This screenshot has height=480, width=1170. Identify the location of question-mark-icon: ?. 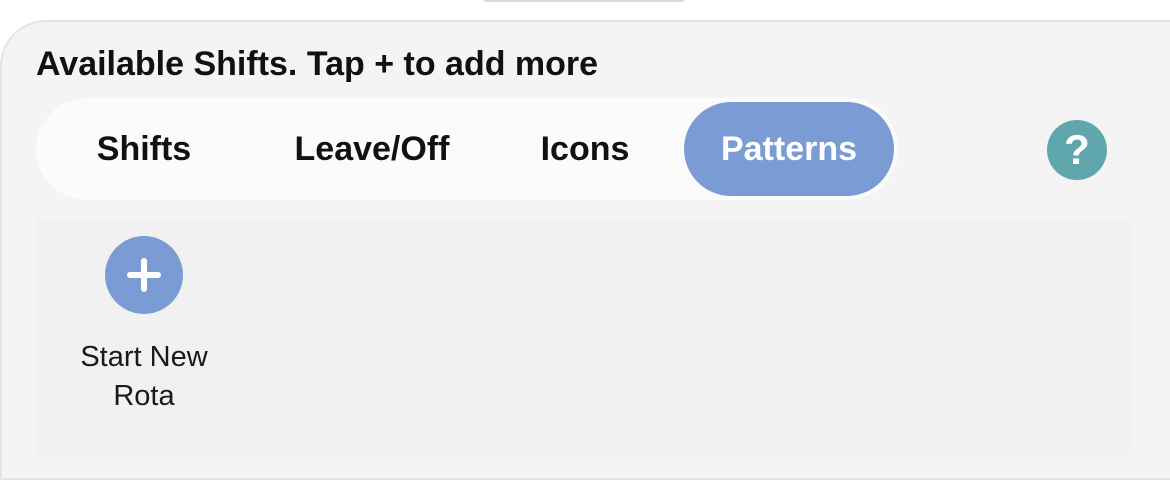
(1077, 149).